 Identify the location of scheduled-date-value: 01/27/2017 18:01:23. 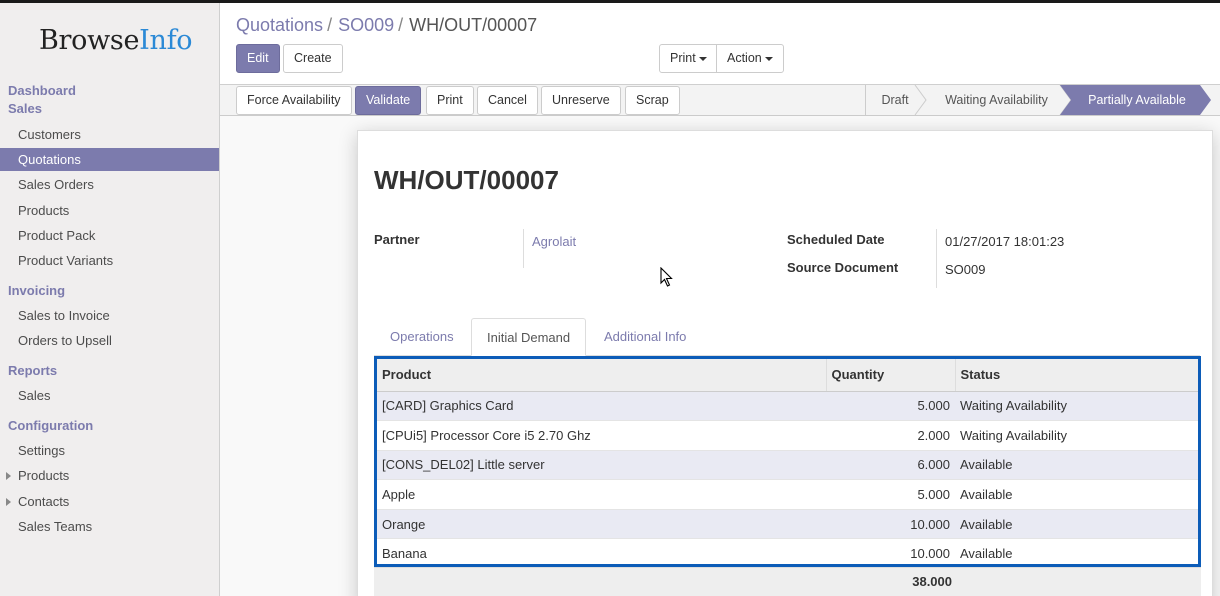
(1004, 241).